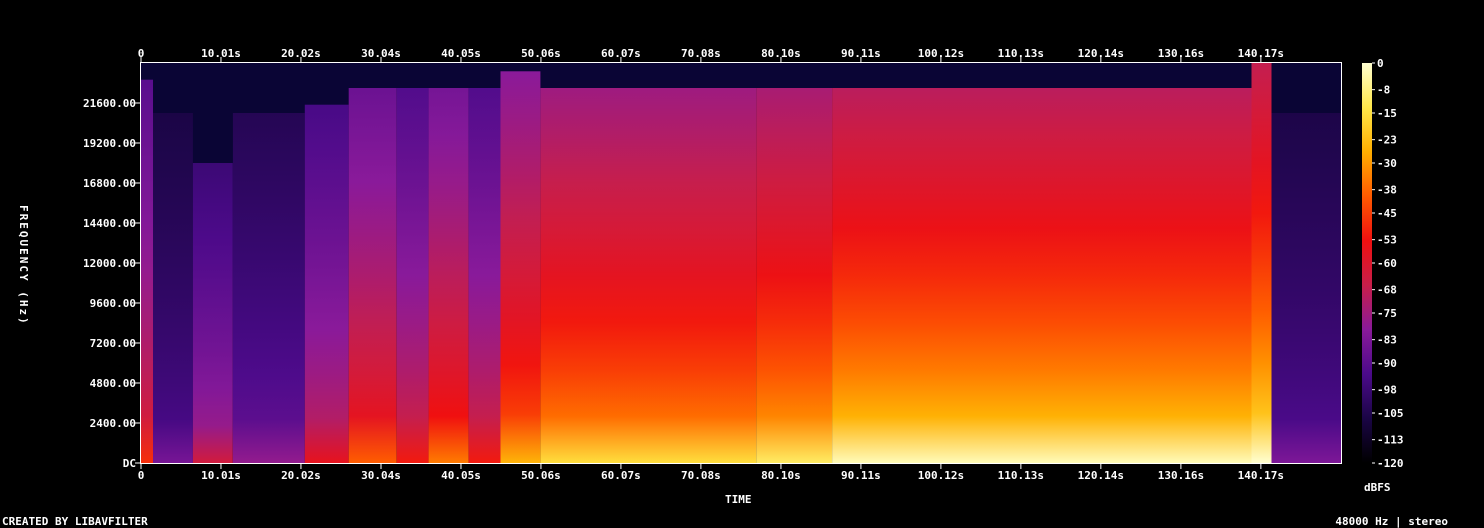 The image size is (1484, 528). I want to click on x-tick-label-top: 30.04s, so click(381, 53).